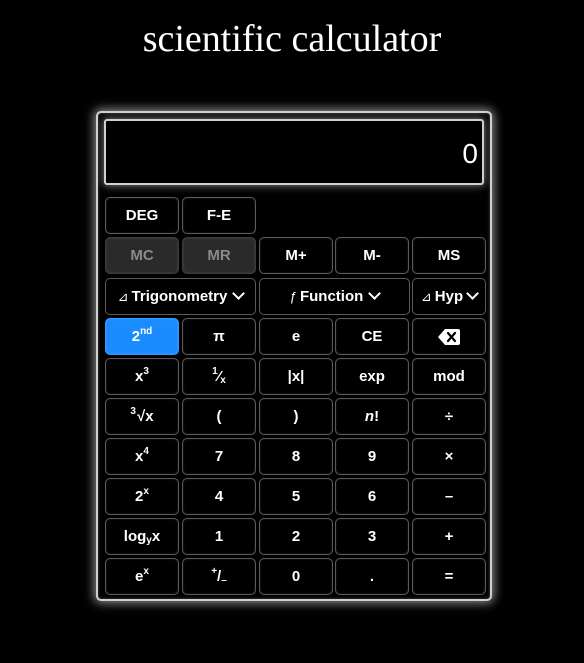 This screenshot has height=663, width=584. What do you see at coordinates (470, 153) in the screenshot?
I see `display-value: 0` at bounding box center [470, 153].